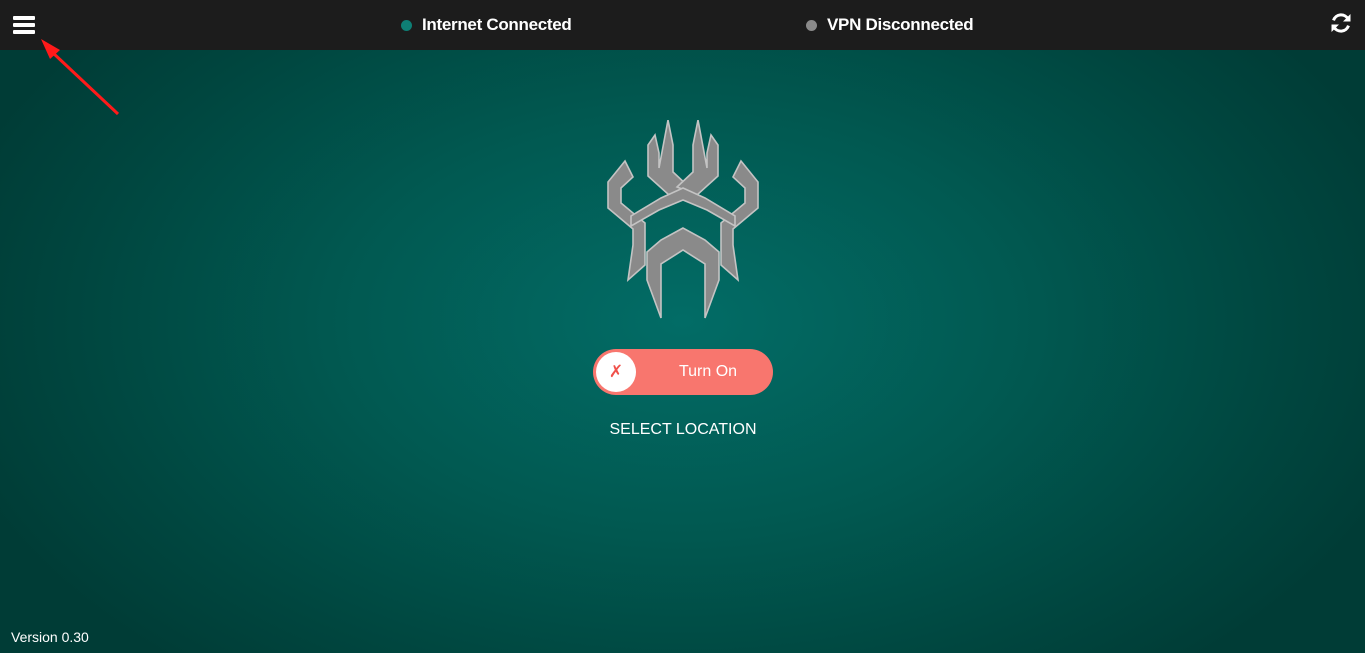 This screenshot has height=653, width=1365. I want to click on vpn-toggle-button: ✗ Turn On, so click(683, 372).